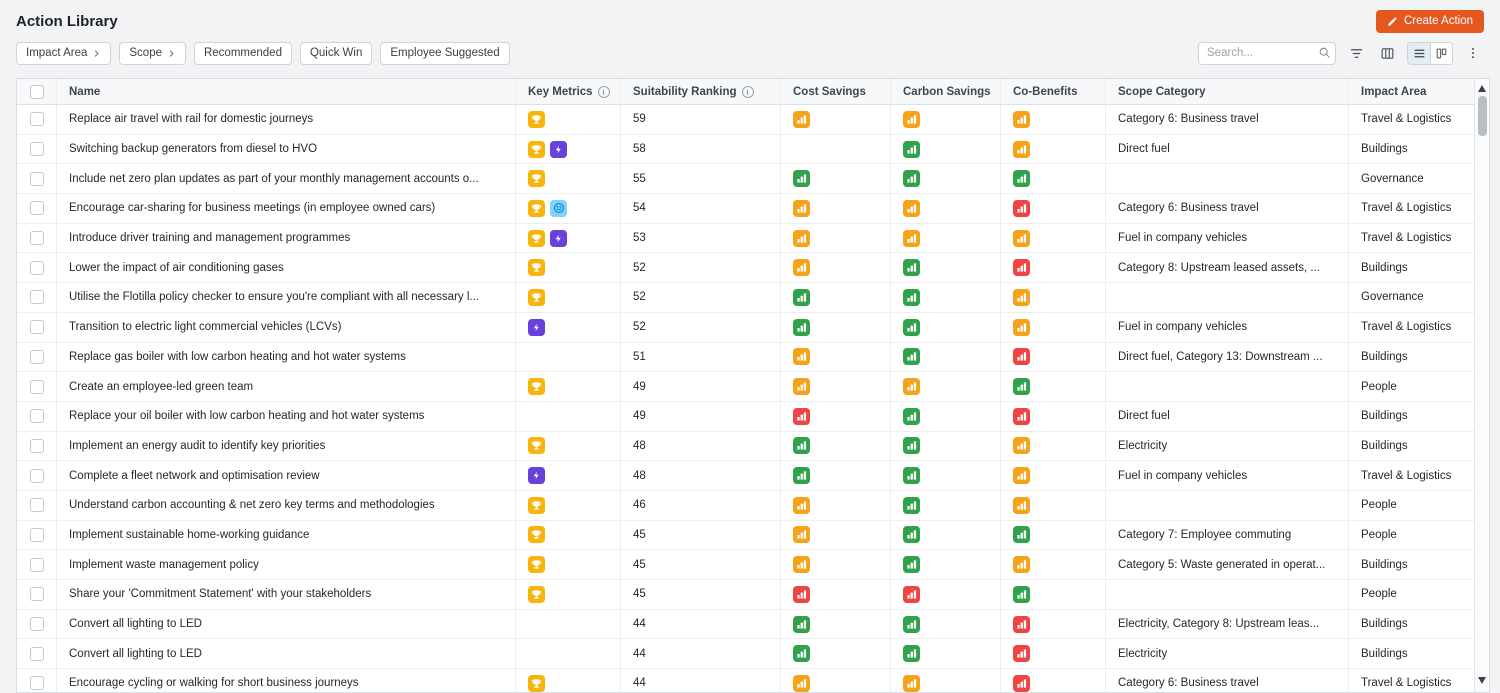 The width and height of the screenshot is (1500, 693). I want to click on key-metrics-cell, so click(568, 535).